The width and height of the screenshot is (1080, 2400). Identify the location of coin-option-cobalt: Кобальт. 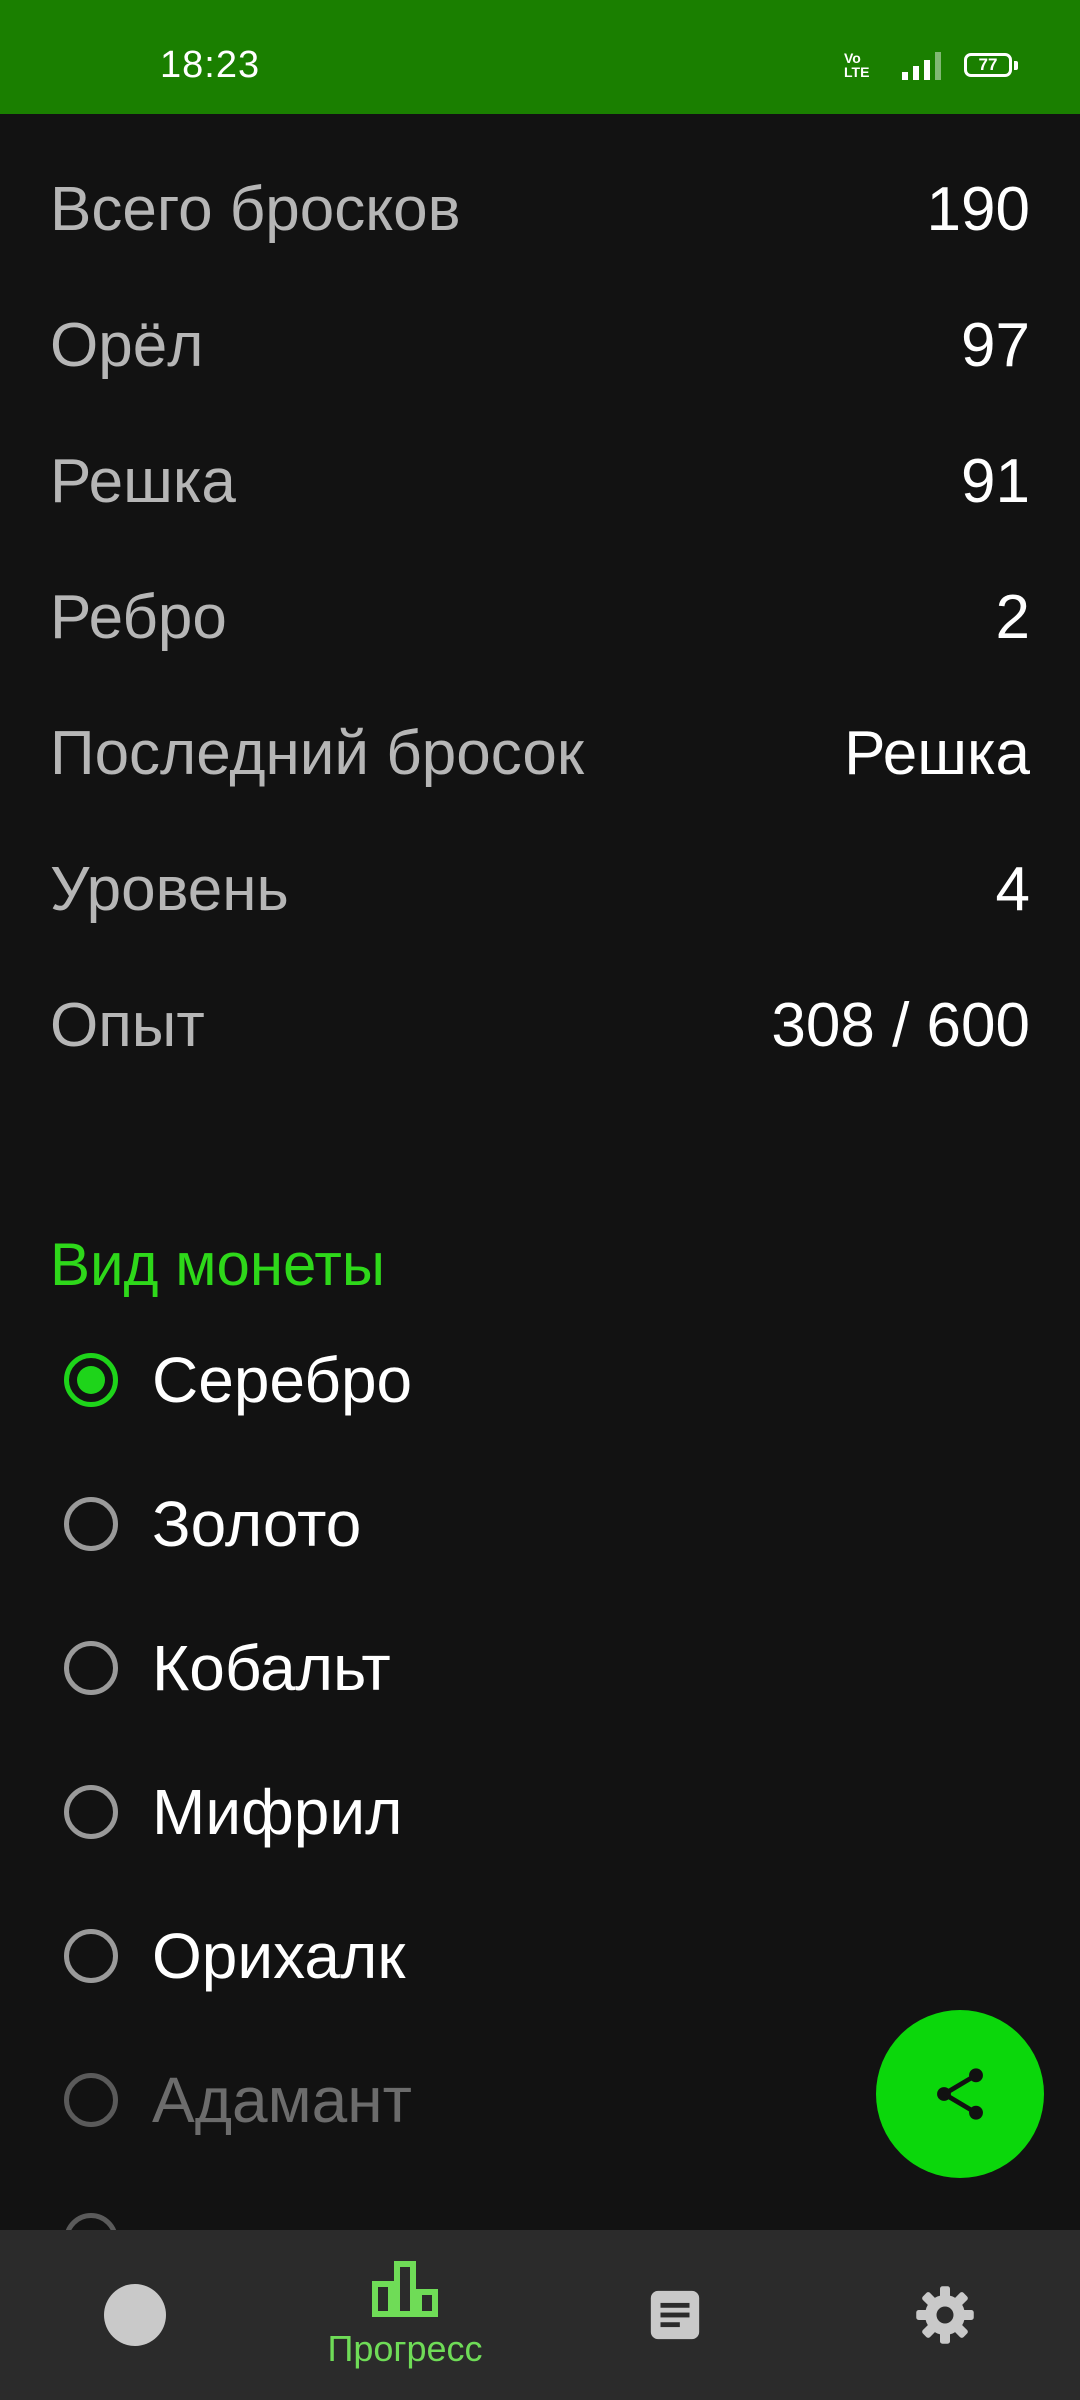
(227, 1668).